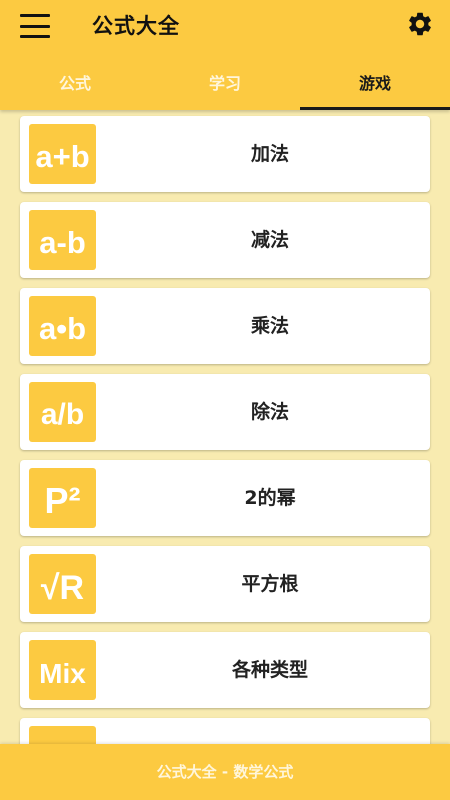  I want to click on app-bar: 公式大全 公式 学习 游戏, so click(225, 55).